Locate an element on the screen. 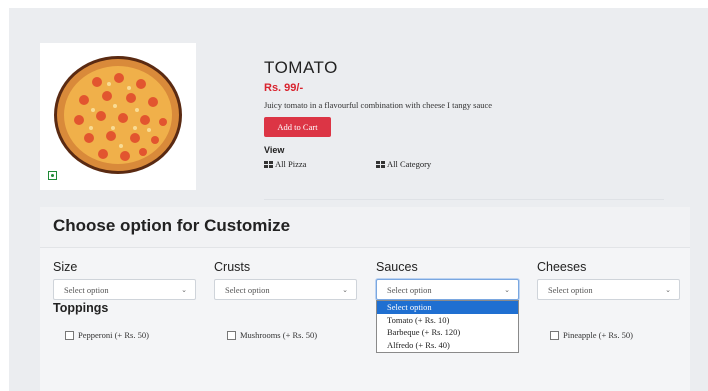 The width and height of the screenshot is (708, 391). topping-pineapple: Pineapple (+ Rs. 50) is located at coordinates (591, 335).